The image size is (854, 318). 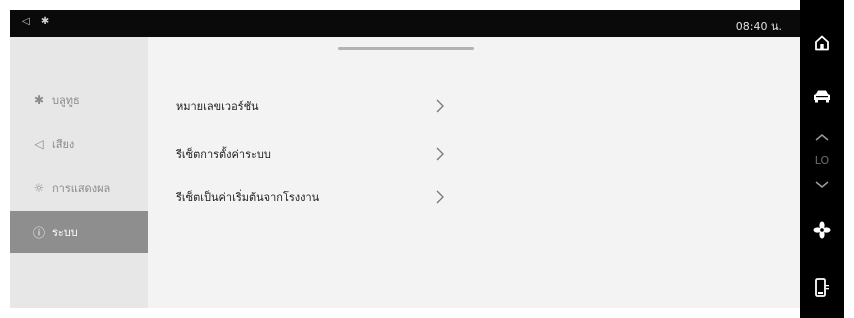 What do you see at coordinates (758, 26) in the screenshot?
I see `clock: 08:40 น.` at bounding box center [758, 26].